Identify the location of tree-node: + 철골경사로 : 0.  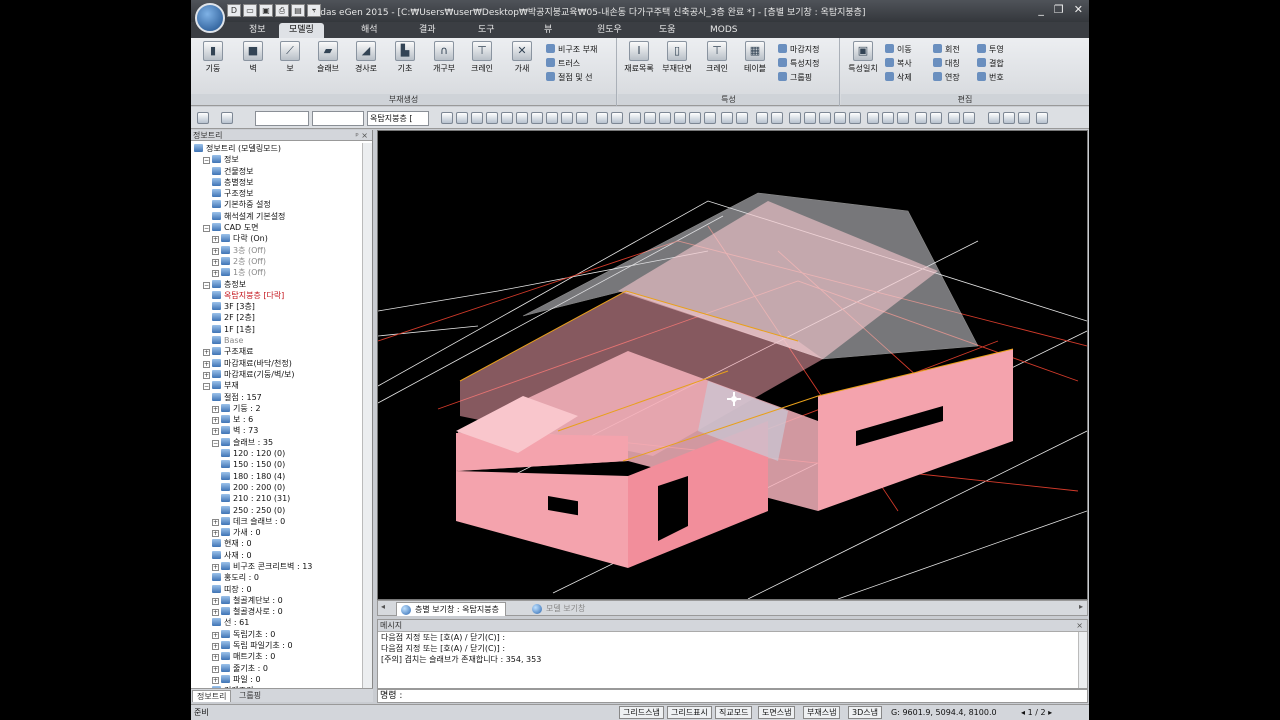
(276, 611).